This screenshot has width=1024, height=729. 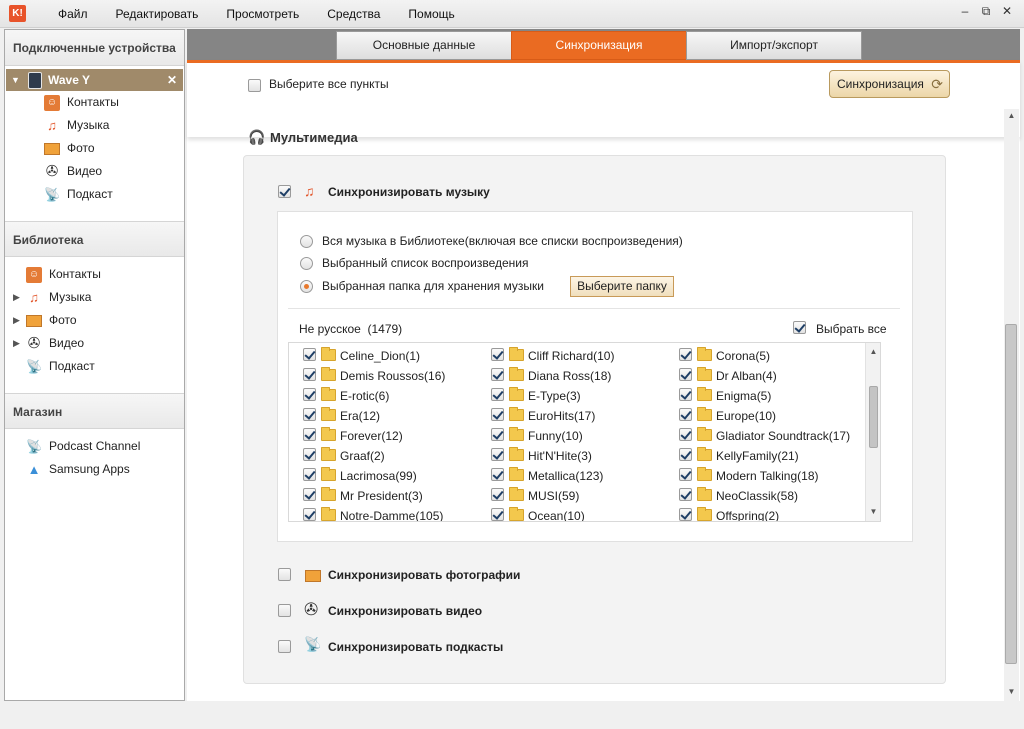 I want to click on folder-label: Graaf(2), so click(x=362, y=456).